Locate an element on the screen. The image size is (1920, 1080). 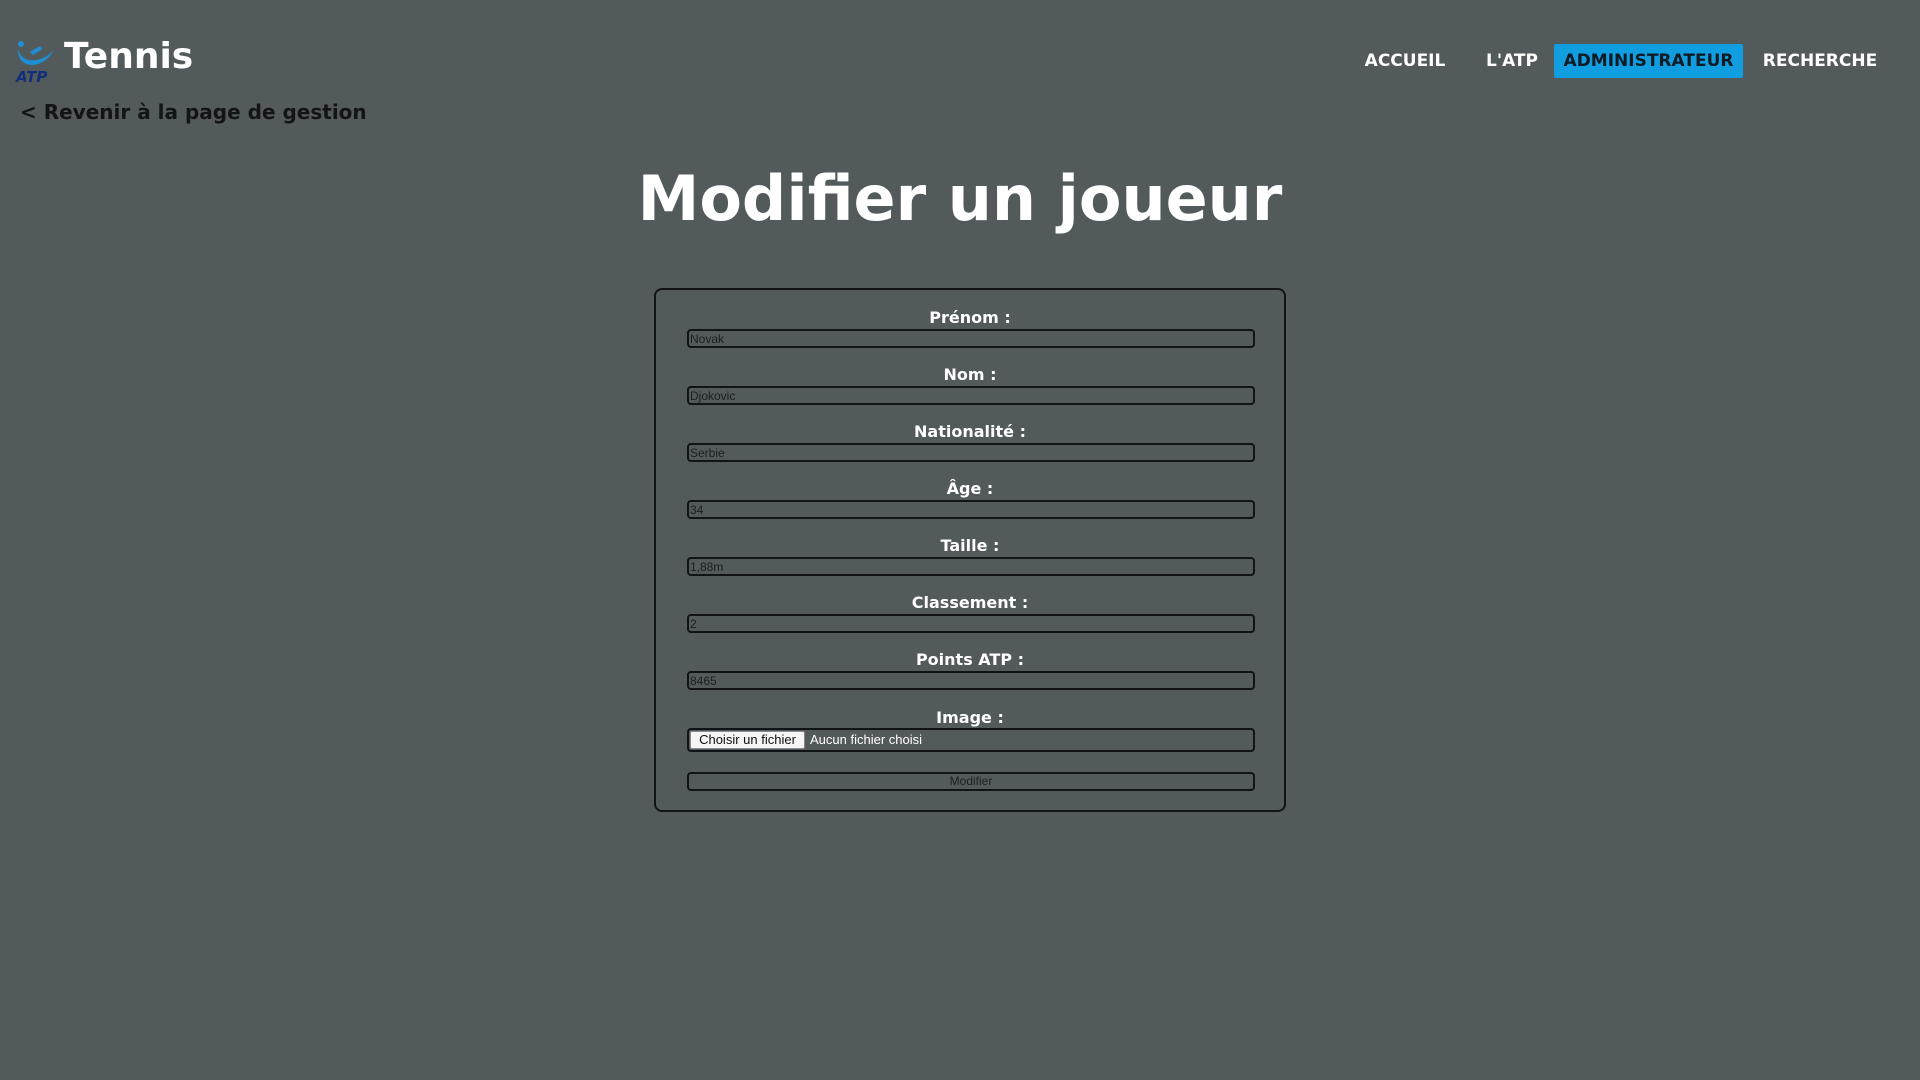
brand-title: Tennis is located at coordinates (128, 56).